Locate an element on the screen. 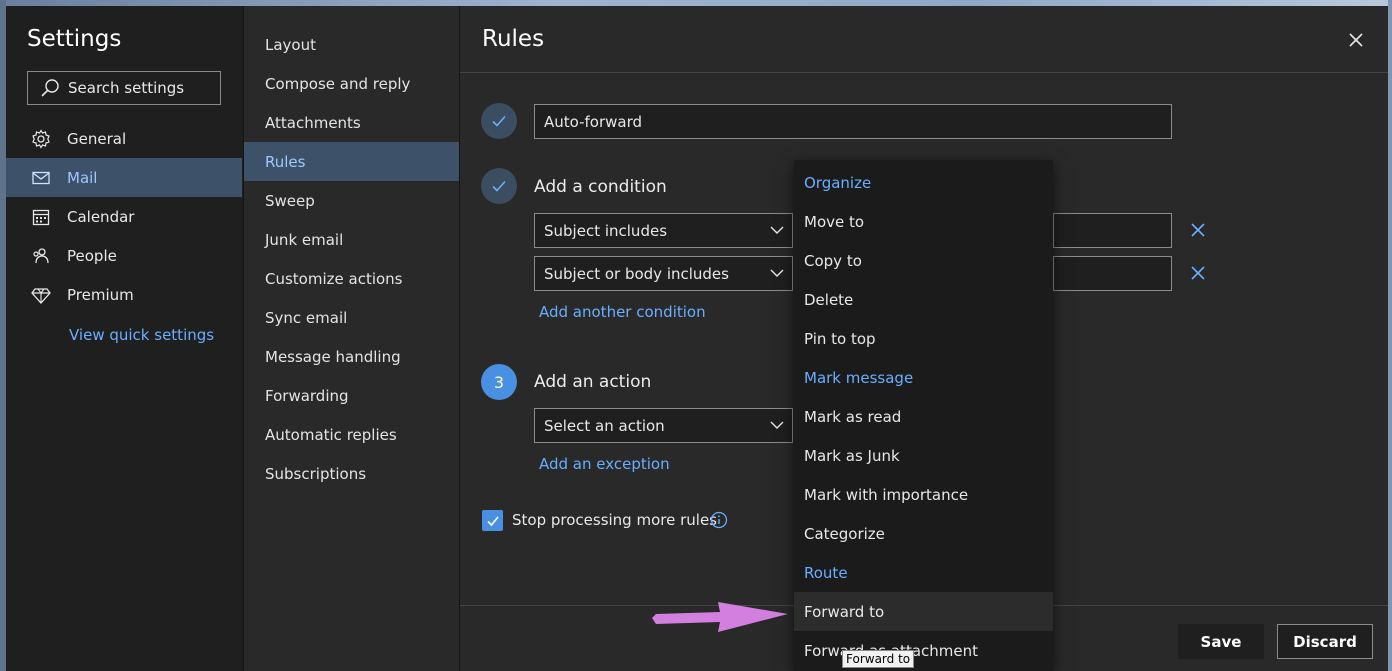 Image resolution: width=1392 pixels, height=671 pixels. nav-item-general: General is located at coordinates (124, 138).